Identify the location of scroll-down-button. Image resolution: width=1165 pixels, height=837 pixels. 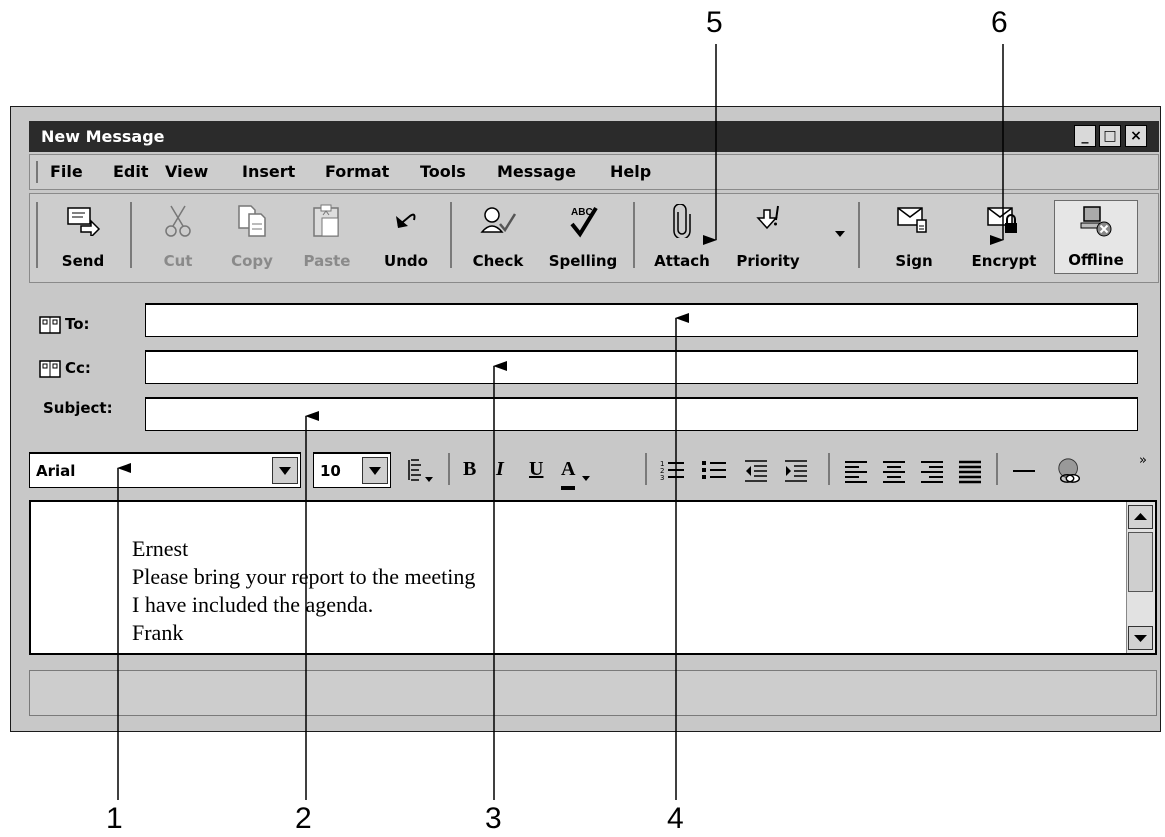
(1140, 638).